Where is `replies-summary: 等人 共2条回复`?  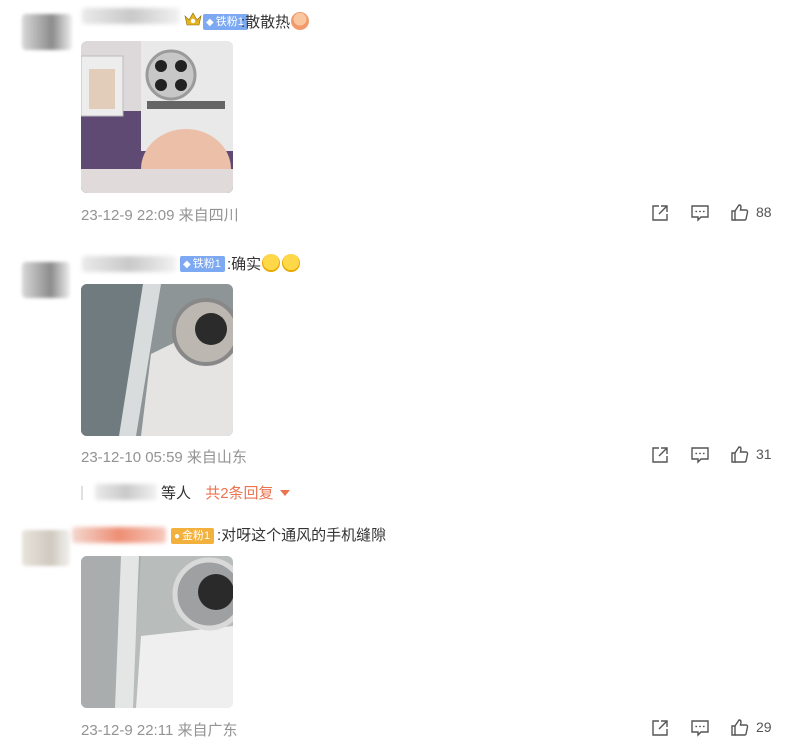 replies-summary: 等人 共2条回复 is located at coordinates (185, 492).